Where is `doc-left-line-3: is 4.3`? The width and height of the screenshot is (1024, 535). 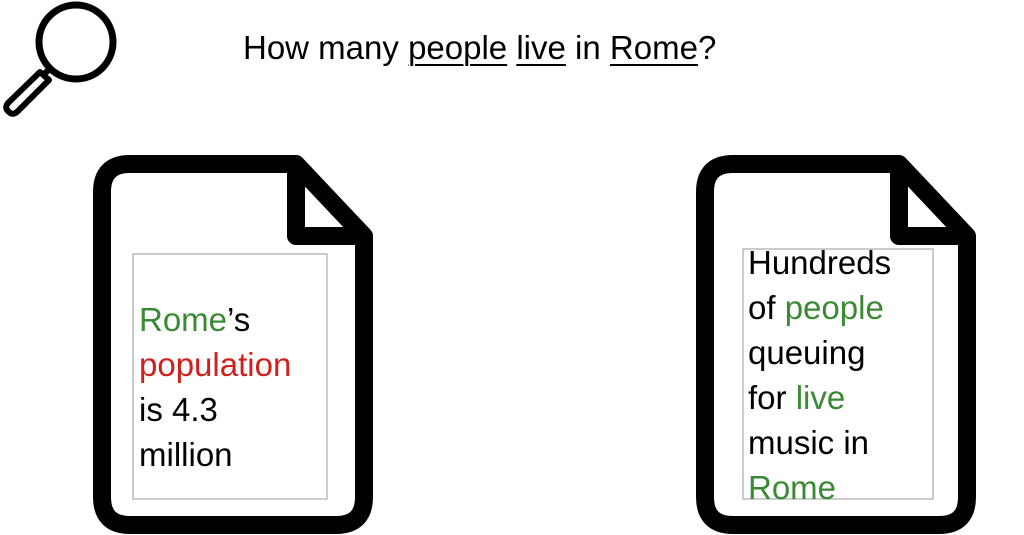 doc-left-line-3: is 4.3 is located at coordinates (178, 409).